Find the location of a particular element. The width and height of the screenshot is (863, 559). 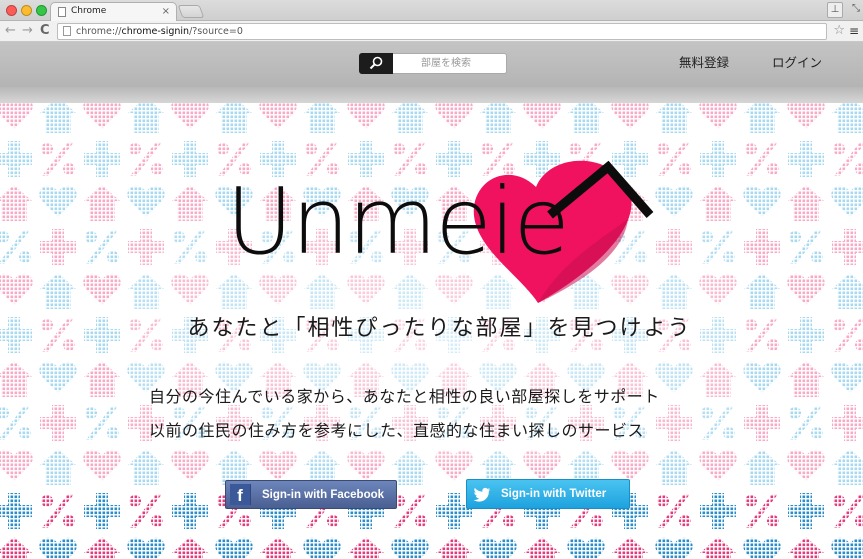

facebook-signin-button: f Sign-in with Facebook is located at coordinates (311, 494).